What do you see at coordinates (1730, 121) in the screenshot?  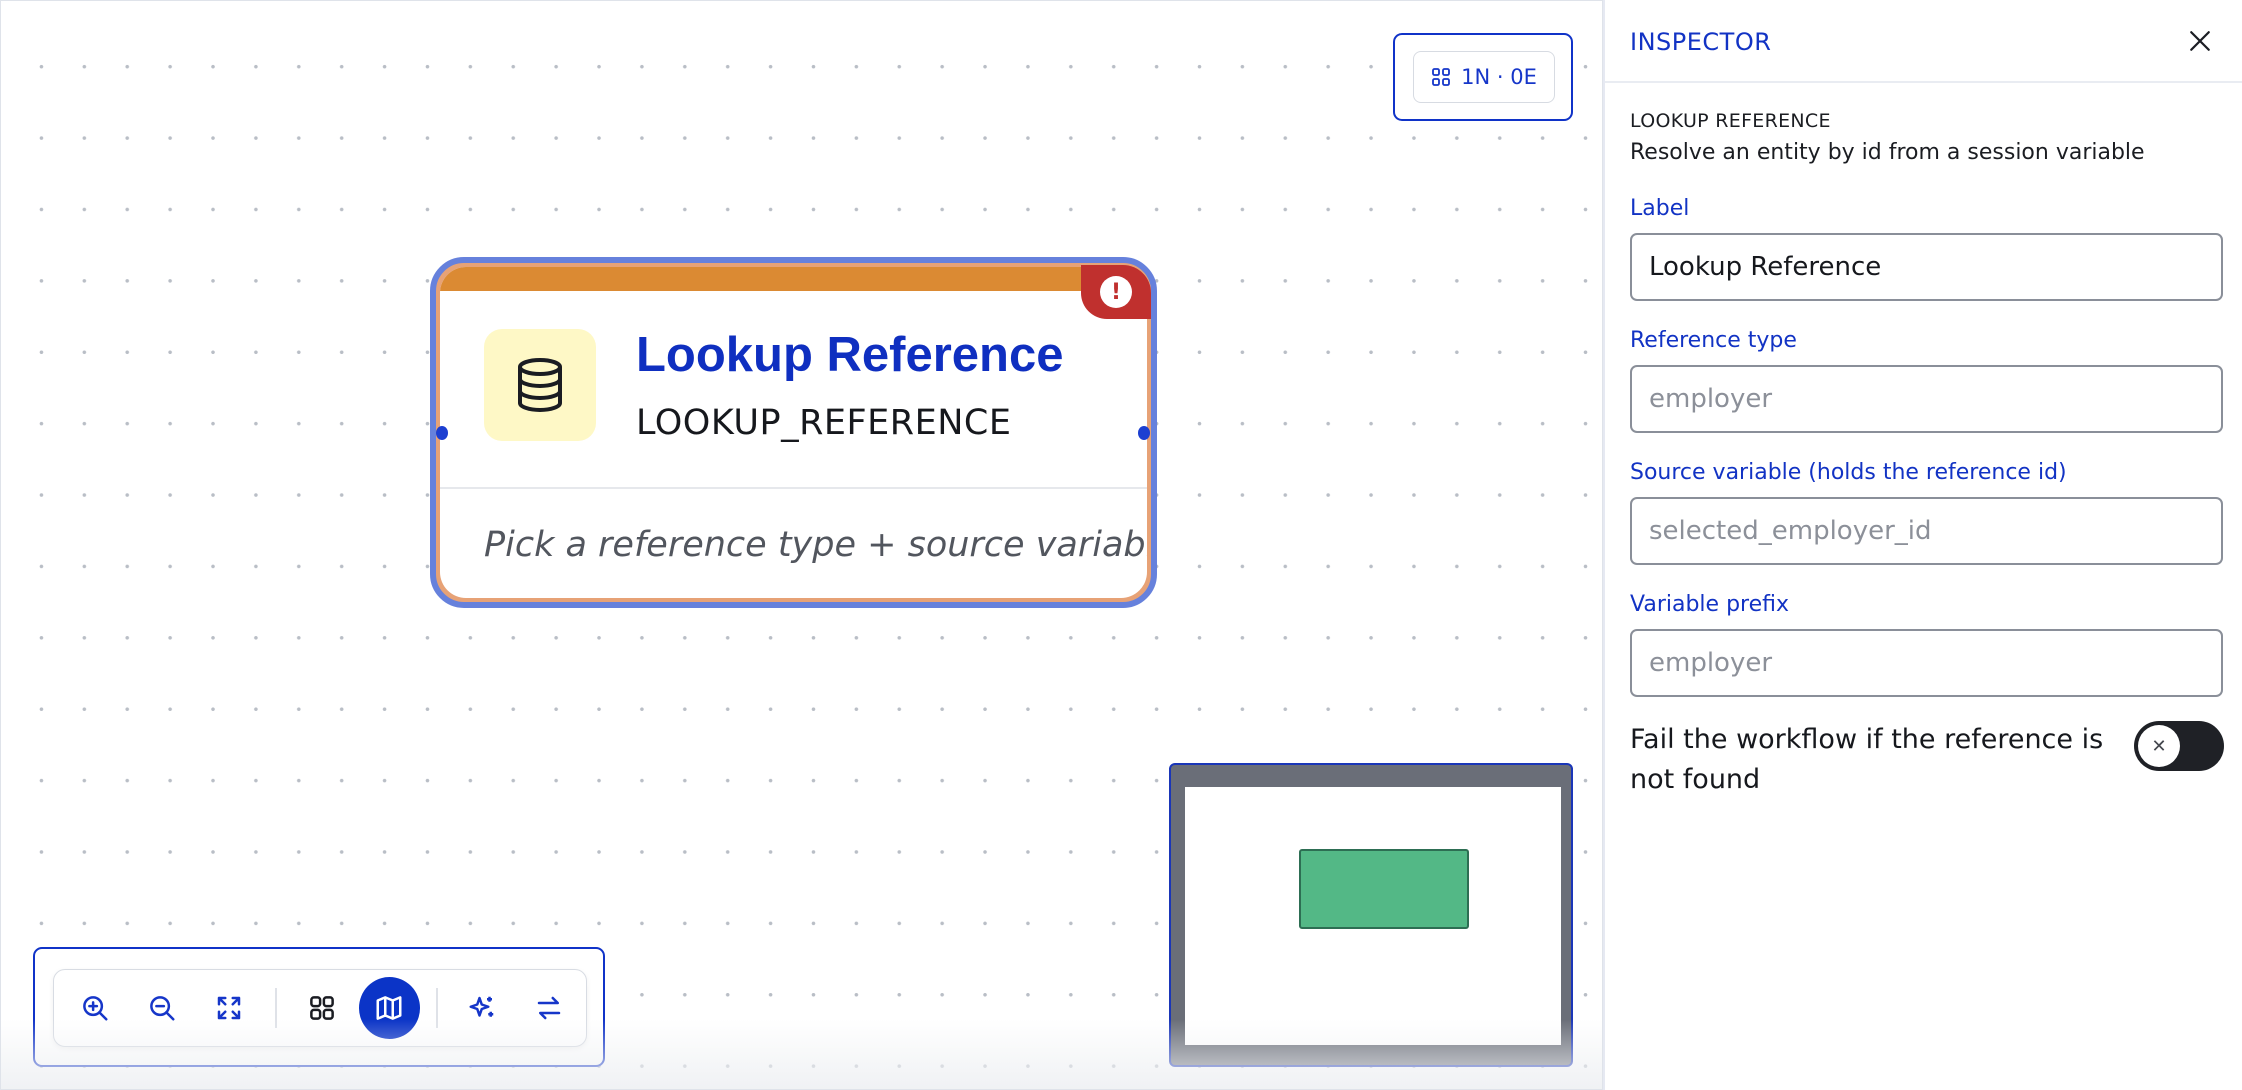 I see `node-kind-label: LOOKUP REFERENCE` at bounding box center [1730, 121].